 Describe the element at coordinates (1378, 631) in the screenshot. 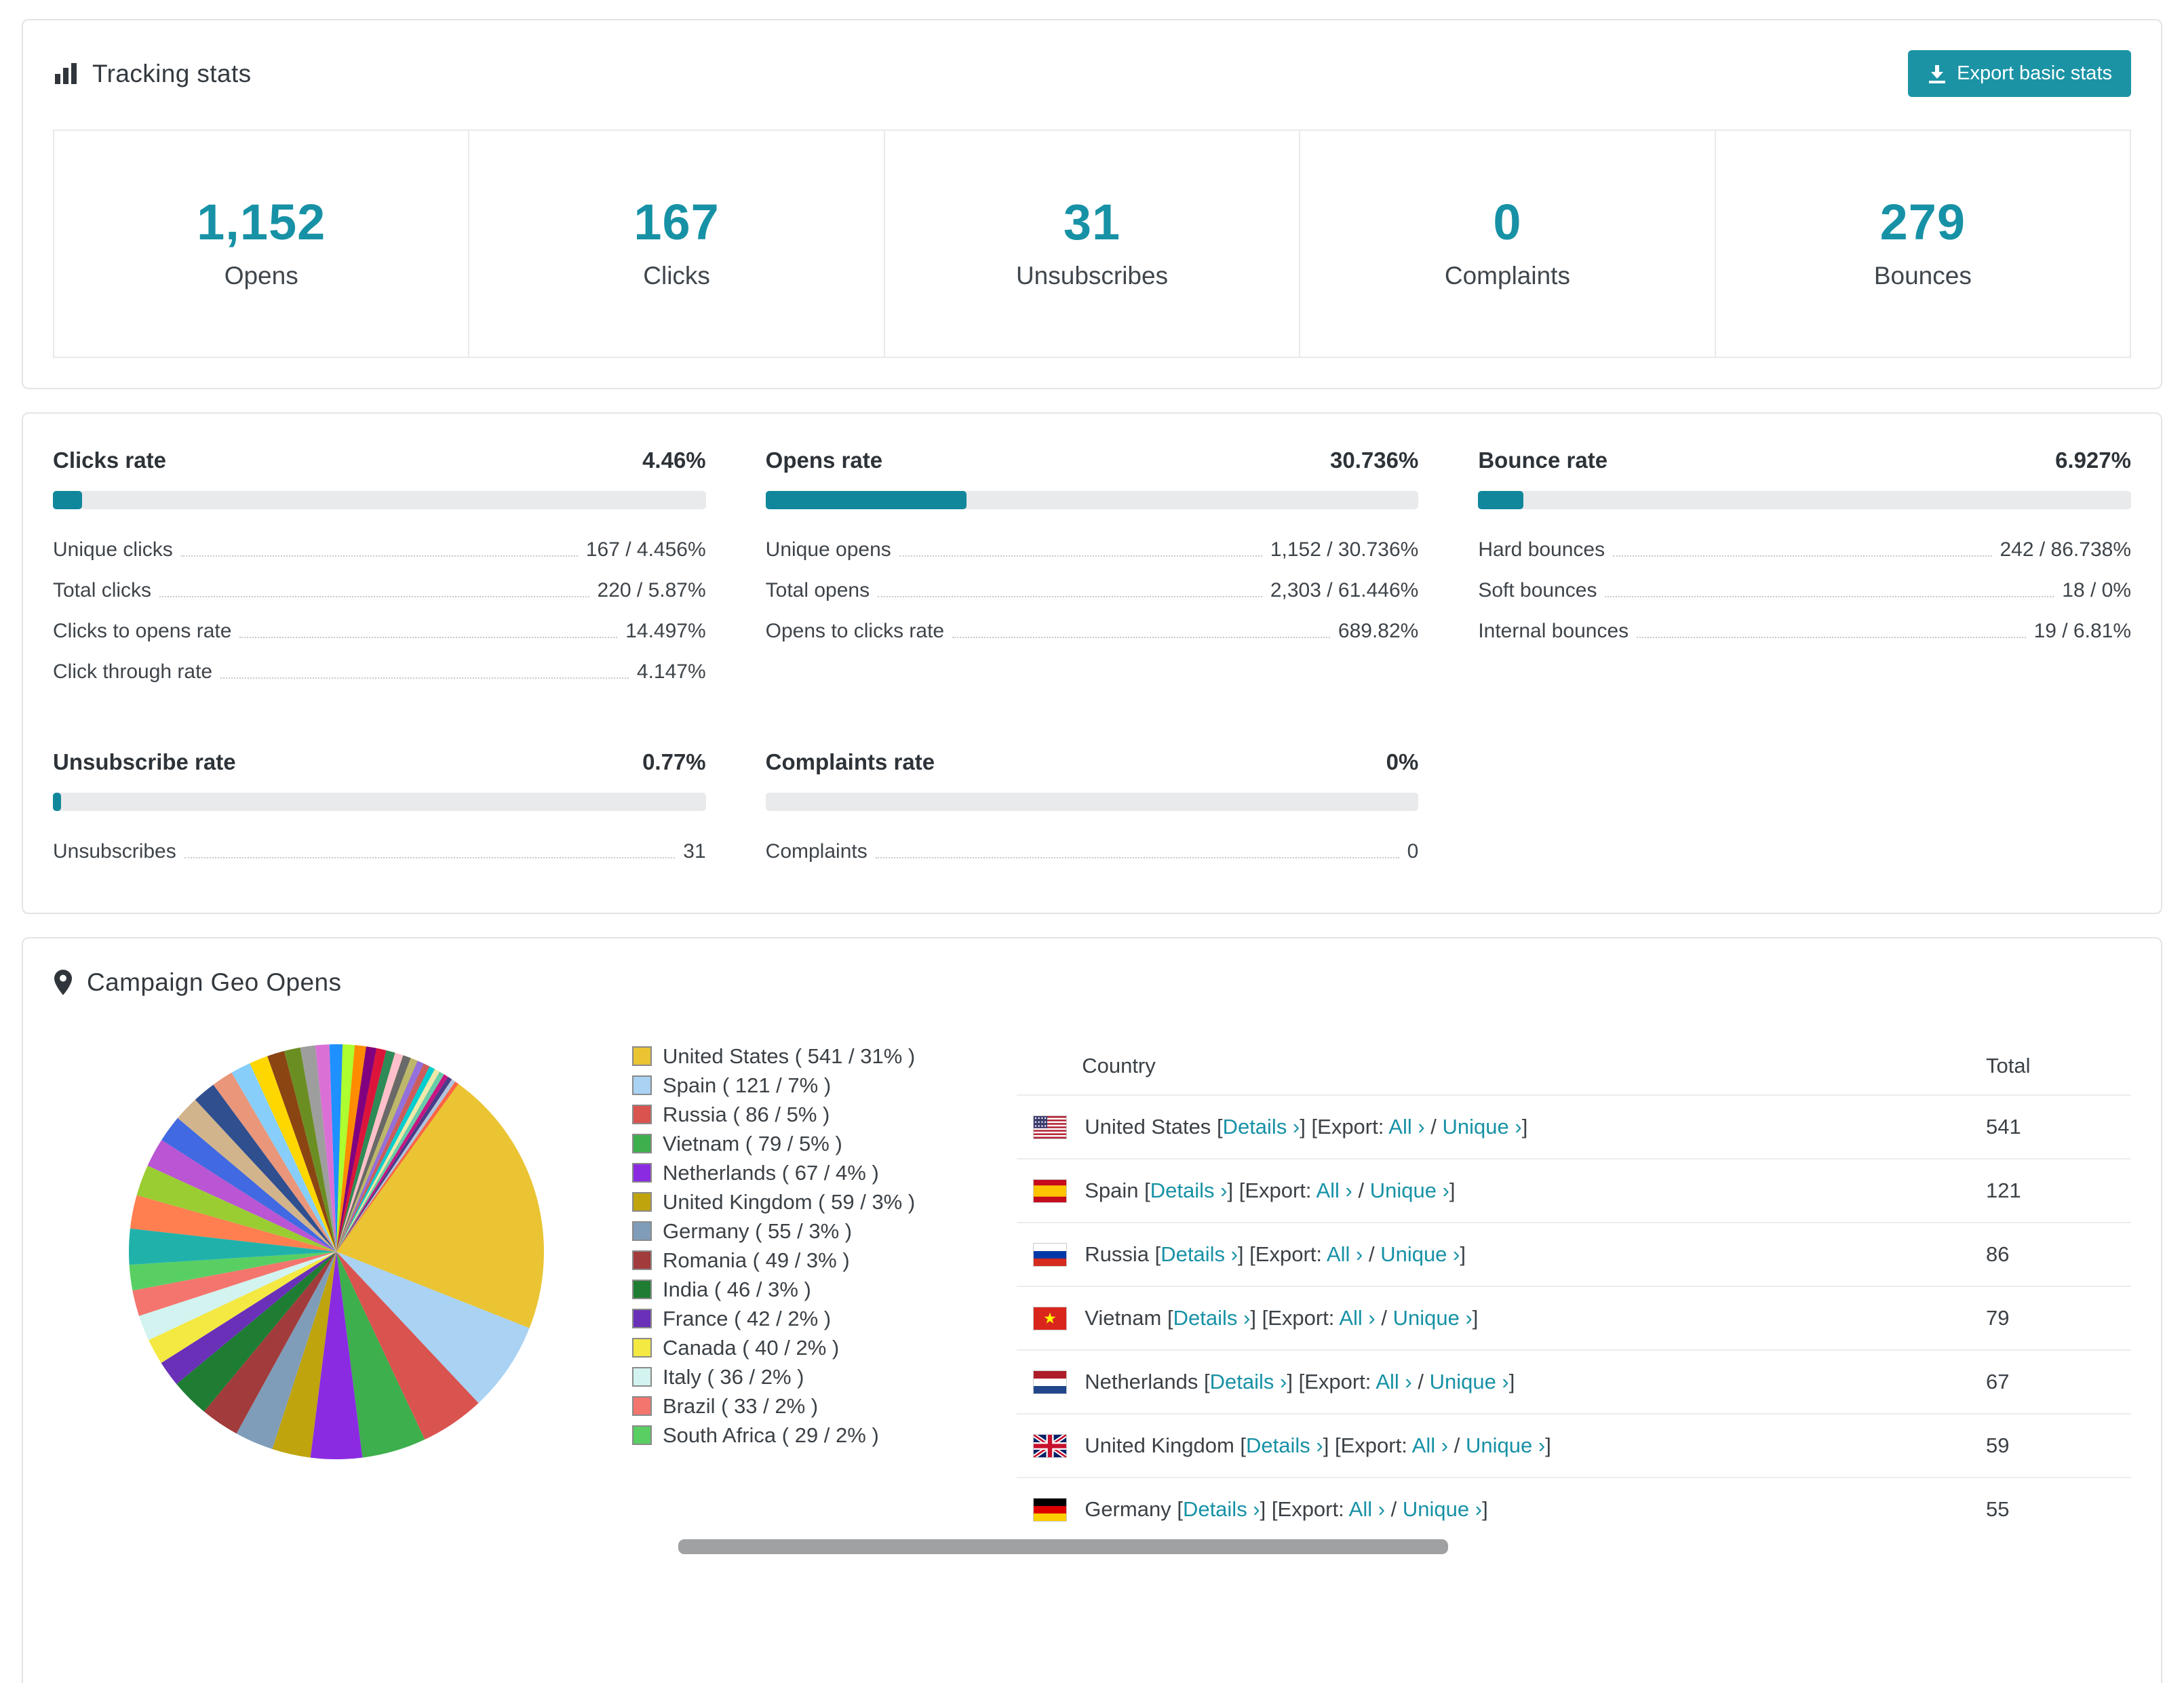

I see `rate-stat-value: 689.82%` at that location.